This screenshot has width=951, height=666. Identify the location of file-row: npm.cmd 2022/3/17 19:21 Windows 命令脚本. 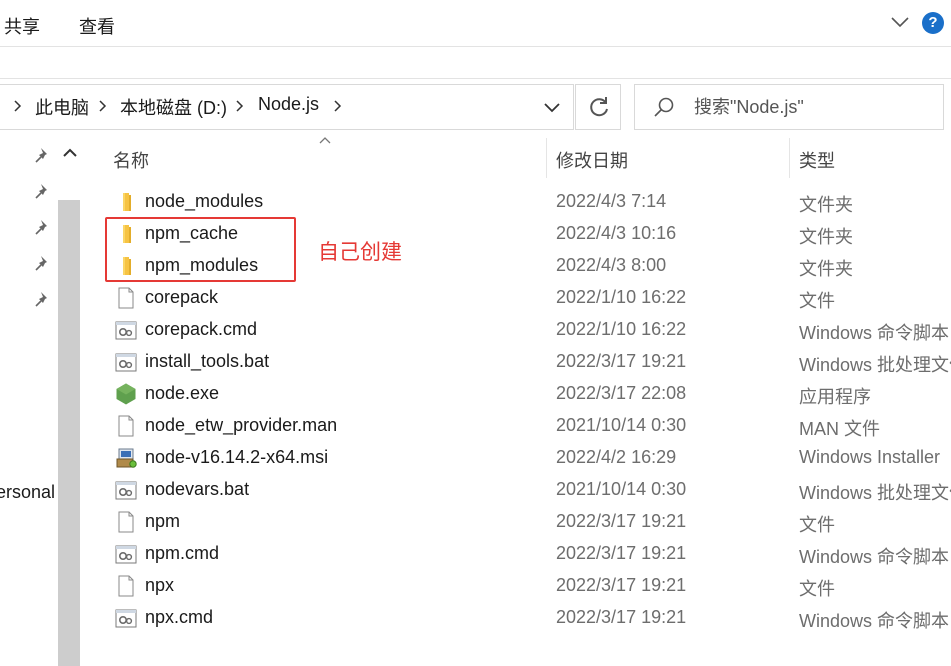
(528, 554).